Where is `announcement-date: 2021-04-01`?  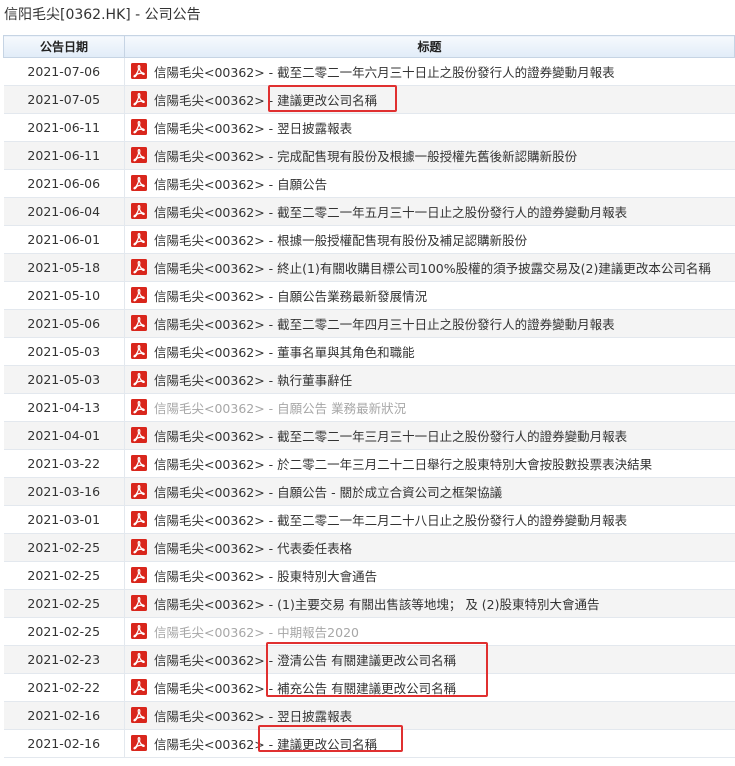
announcement-date: 2021-04-01 is located at coordinates (64, 435).